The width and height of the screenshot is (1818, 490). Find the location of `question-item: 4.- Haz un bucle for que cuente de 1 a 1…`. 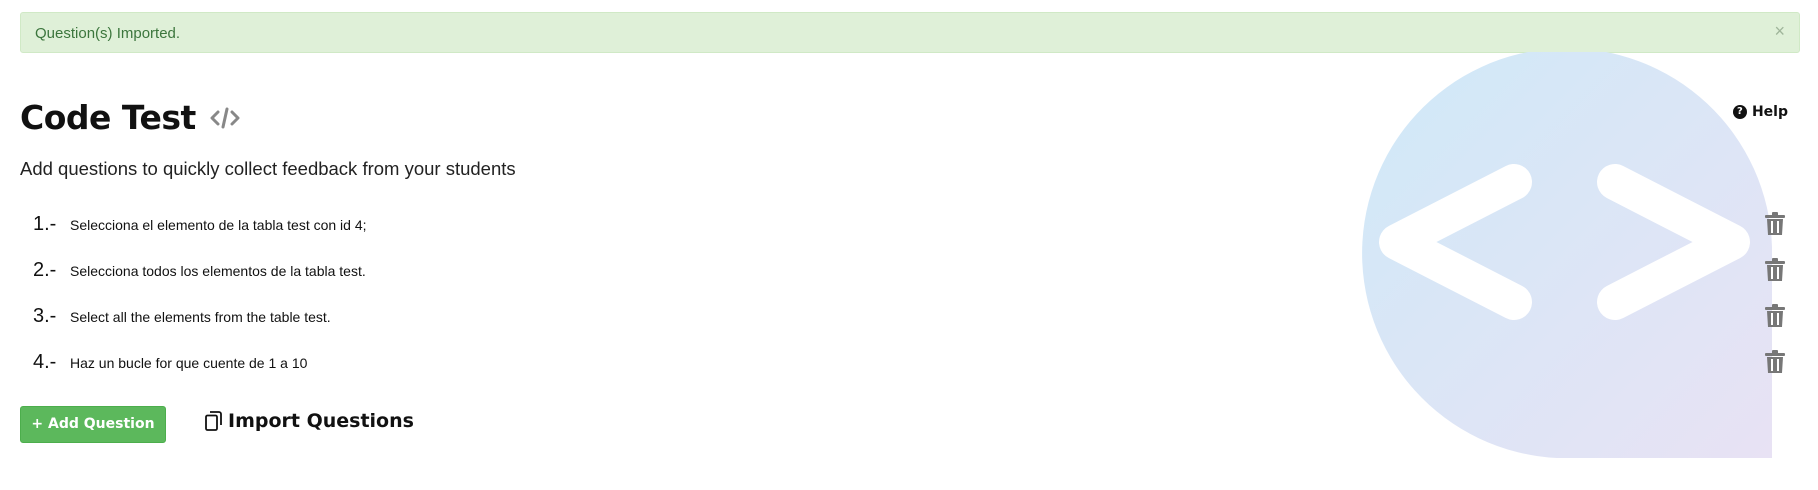

question-item: 4.- Haz un bucle for que cuente de 1 a 1… is located at coordinates (909, 362).